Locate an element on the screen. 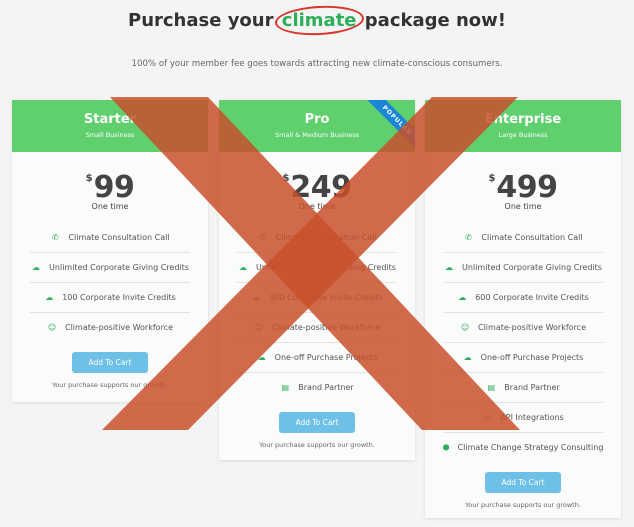 This screenshot has width=634, height=527. price-amount: 499 is located at coordinates (527, 187).